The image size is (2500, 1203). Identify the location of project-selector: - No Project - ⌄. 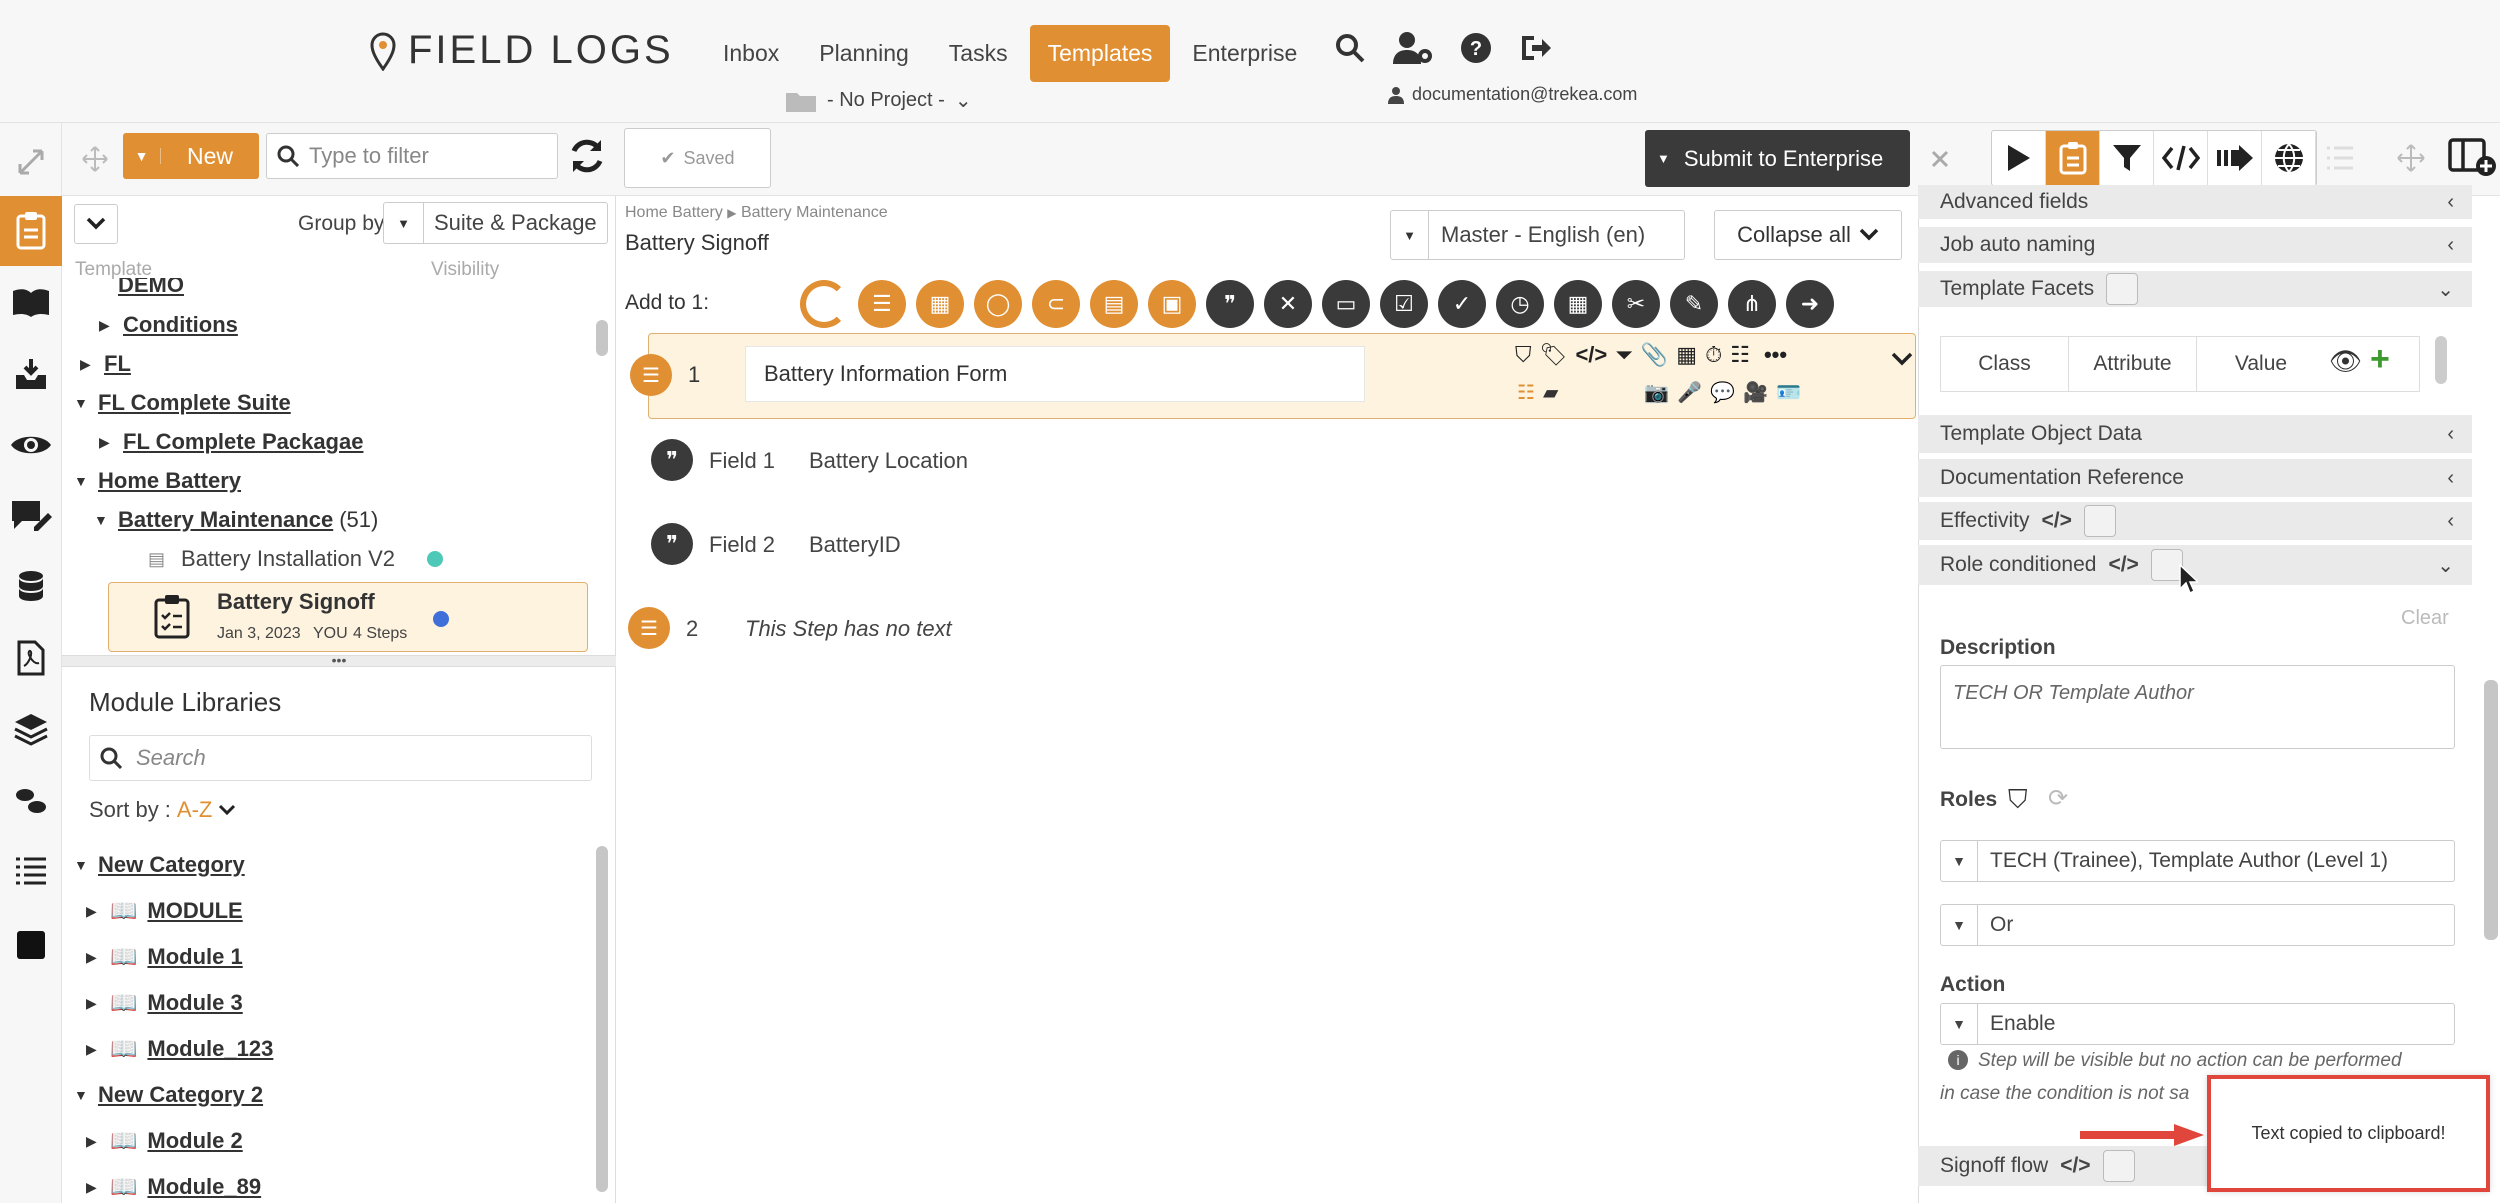
(878, 100).